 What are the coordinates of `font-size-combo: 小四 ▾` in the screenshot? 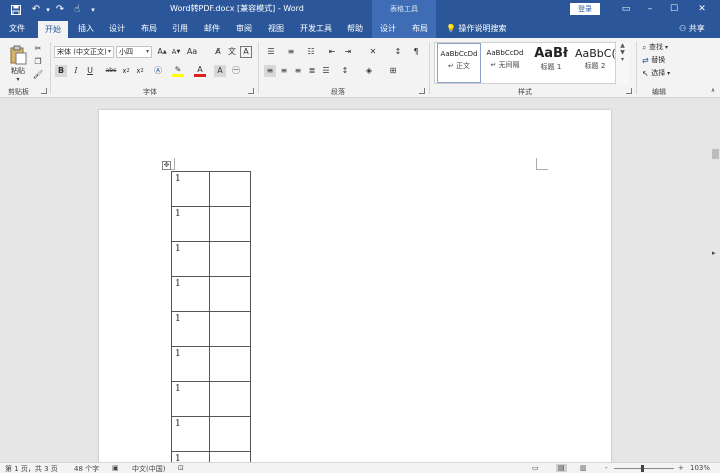 It's located at (134, 52).